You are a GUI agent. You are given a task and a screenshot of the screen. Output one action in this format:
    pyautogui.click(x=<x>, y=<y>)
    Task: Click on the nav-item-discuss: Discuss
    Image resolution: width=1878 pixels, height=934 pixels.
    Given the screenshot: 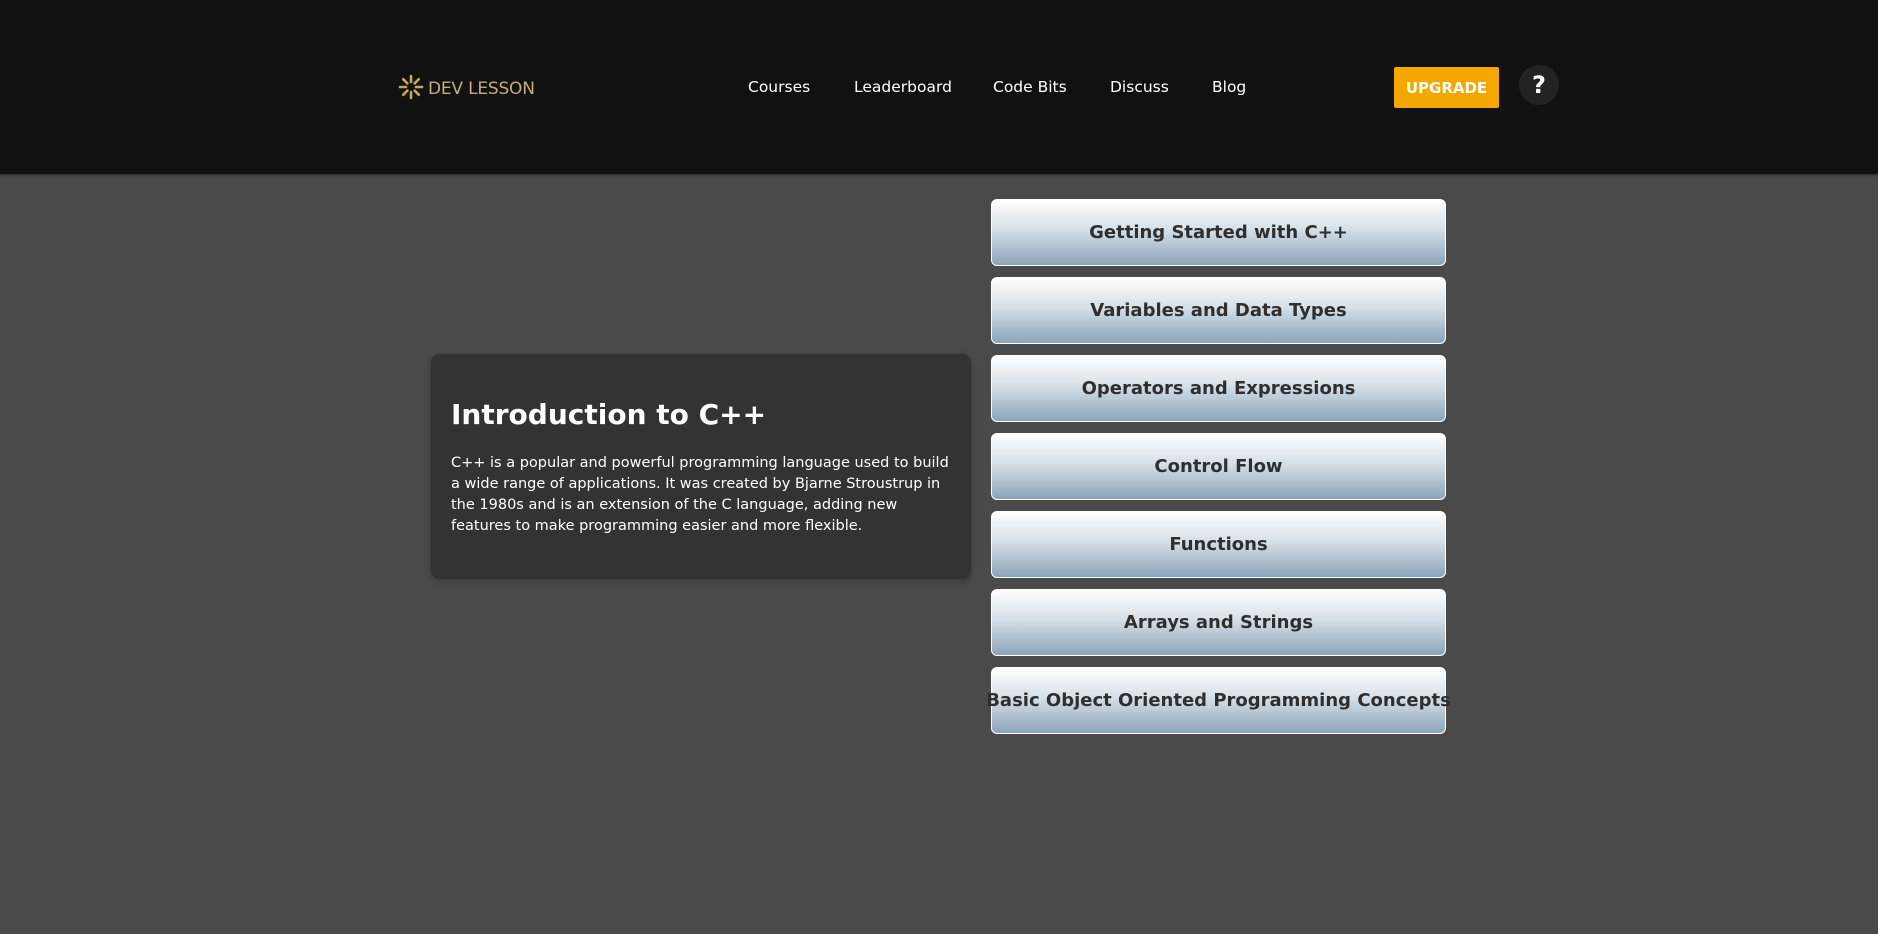 What is the action you would take?
    pyautogui.click(x=1139, y=87)
    